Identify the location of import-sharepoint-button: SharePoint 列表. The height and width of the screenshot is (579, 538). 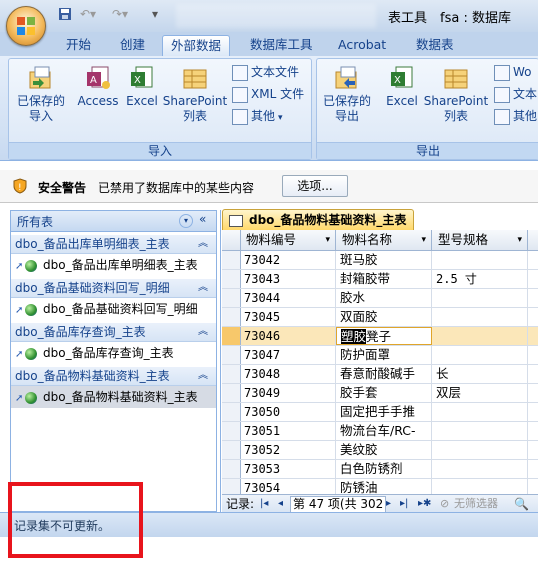
(195, 94).